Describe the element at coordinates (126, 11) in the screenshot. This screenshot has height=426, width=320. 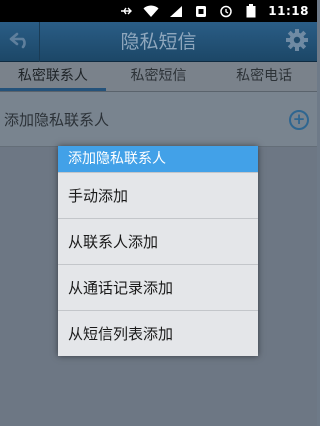
I see `usb-icon` at that location.